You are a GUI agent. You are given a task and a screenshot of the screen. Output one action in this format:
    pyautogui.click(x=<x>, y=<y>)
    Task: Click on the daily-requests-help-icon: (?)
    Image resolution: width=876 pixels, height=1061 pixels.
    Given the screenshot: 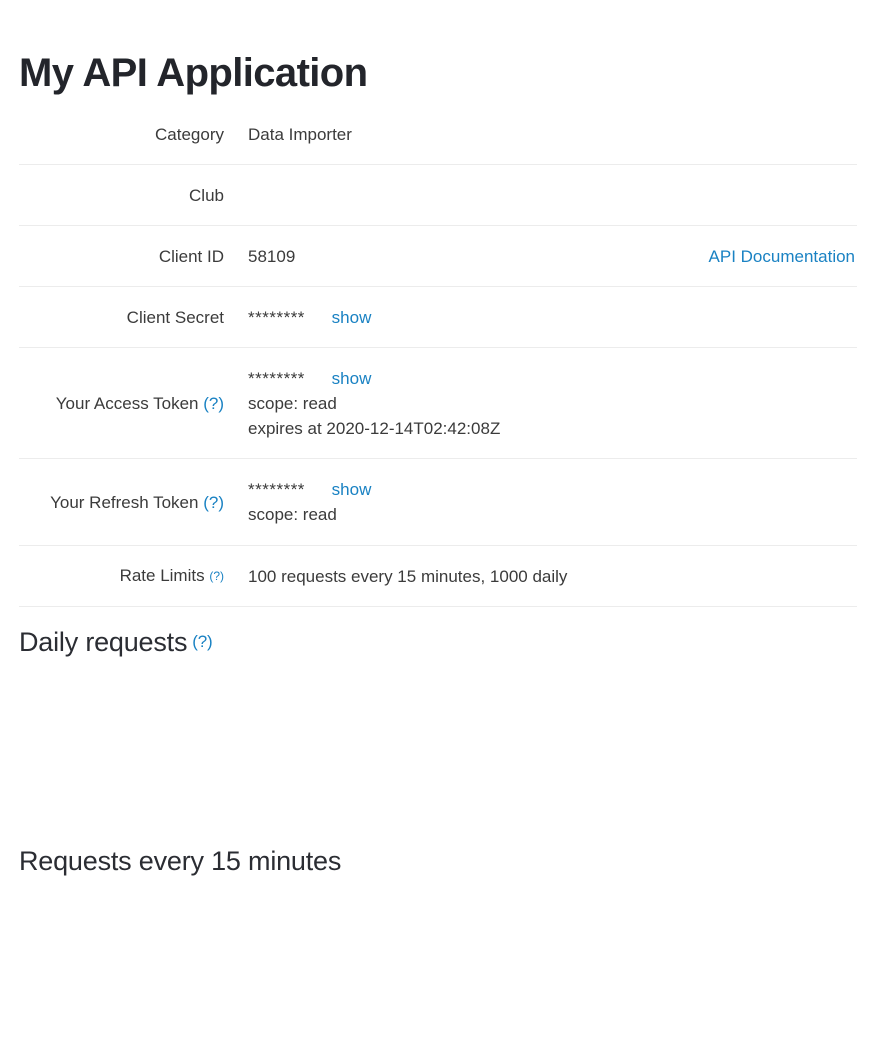 What is the action you would take?
    pyautogui.click(x=202, y=641)
    